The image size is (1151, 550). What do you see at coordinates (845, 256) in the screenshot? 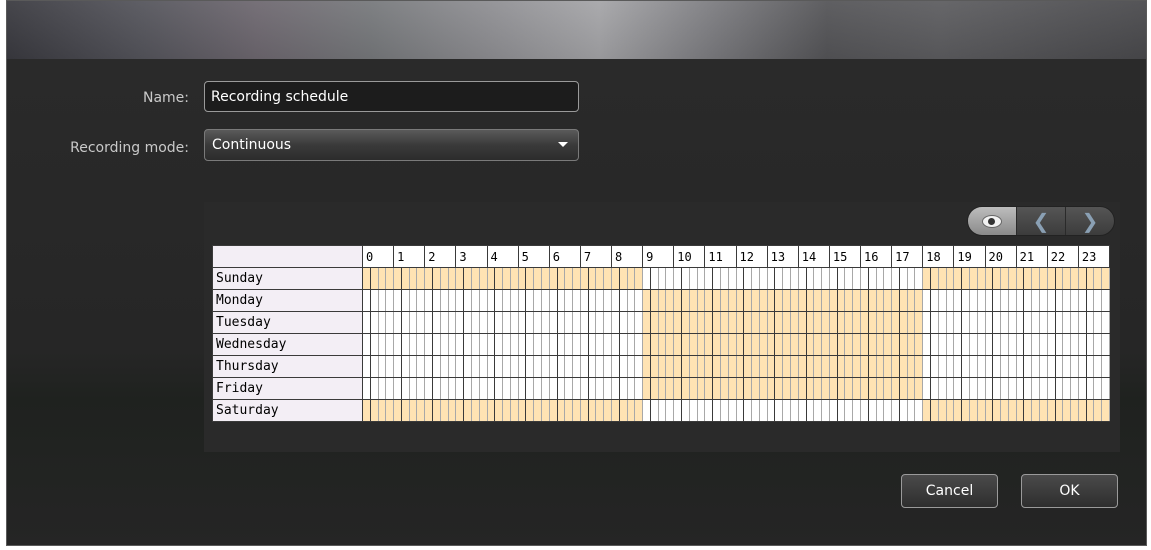
I see `hour-header: 15` at bounding box center [845, 256].